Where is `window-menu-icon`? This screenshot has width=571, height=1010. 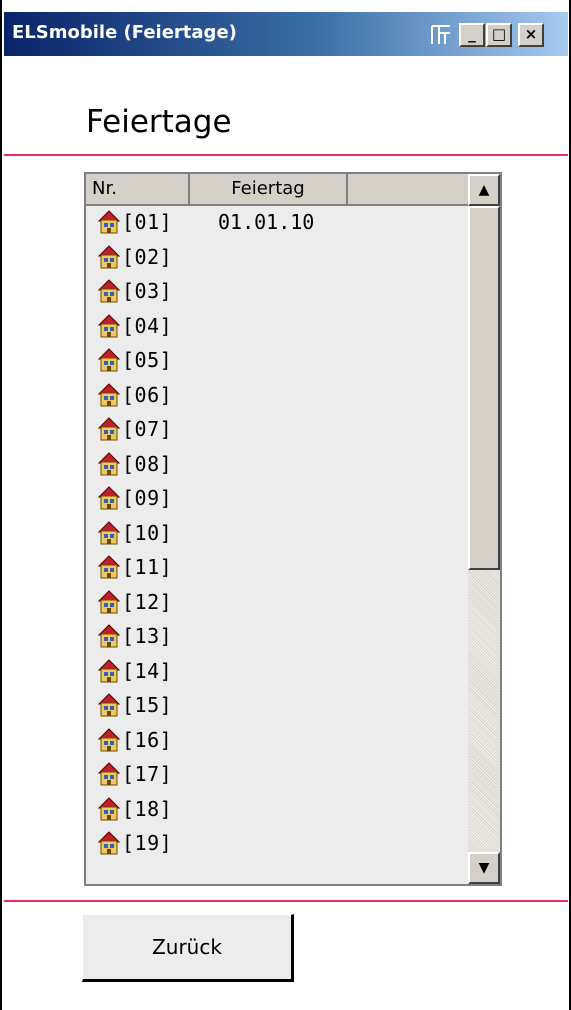 window-menu-icon is located at coordinates (441, 35).